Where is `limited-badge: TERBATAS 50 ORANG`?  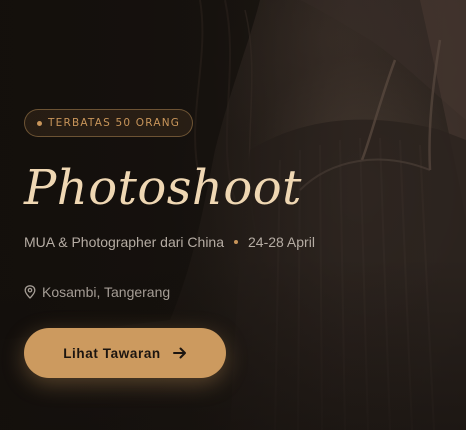 limited-badge: TERBATAS 50 ORANG is located at coordinates (109, 123).